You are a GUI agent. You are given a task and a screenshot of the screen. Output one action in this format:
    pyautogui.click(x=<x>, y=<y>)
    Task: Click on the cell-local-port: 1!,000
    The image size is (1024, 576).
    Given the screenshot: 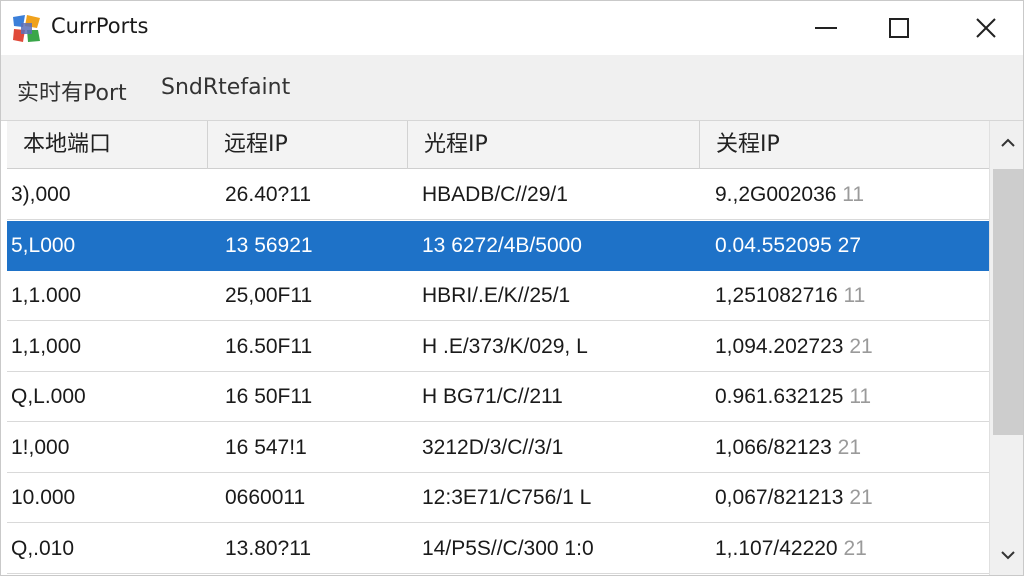 What is the action you would take?
    pyautogui.click(x=40, y=447)
    